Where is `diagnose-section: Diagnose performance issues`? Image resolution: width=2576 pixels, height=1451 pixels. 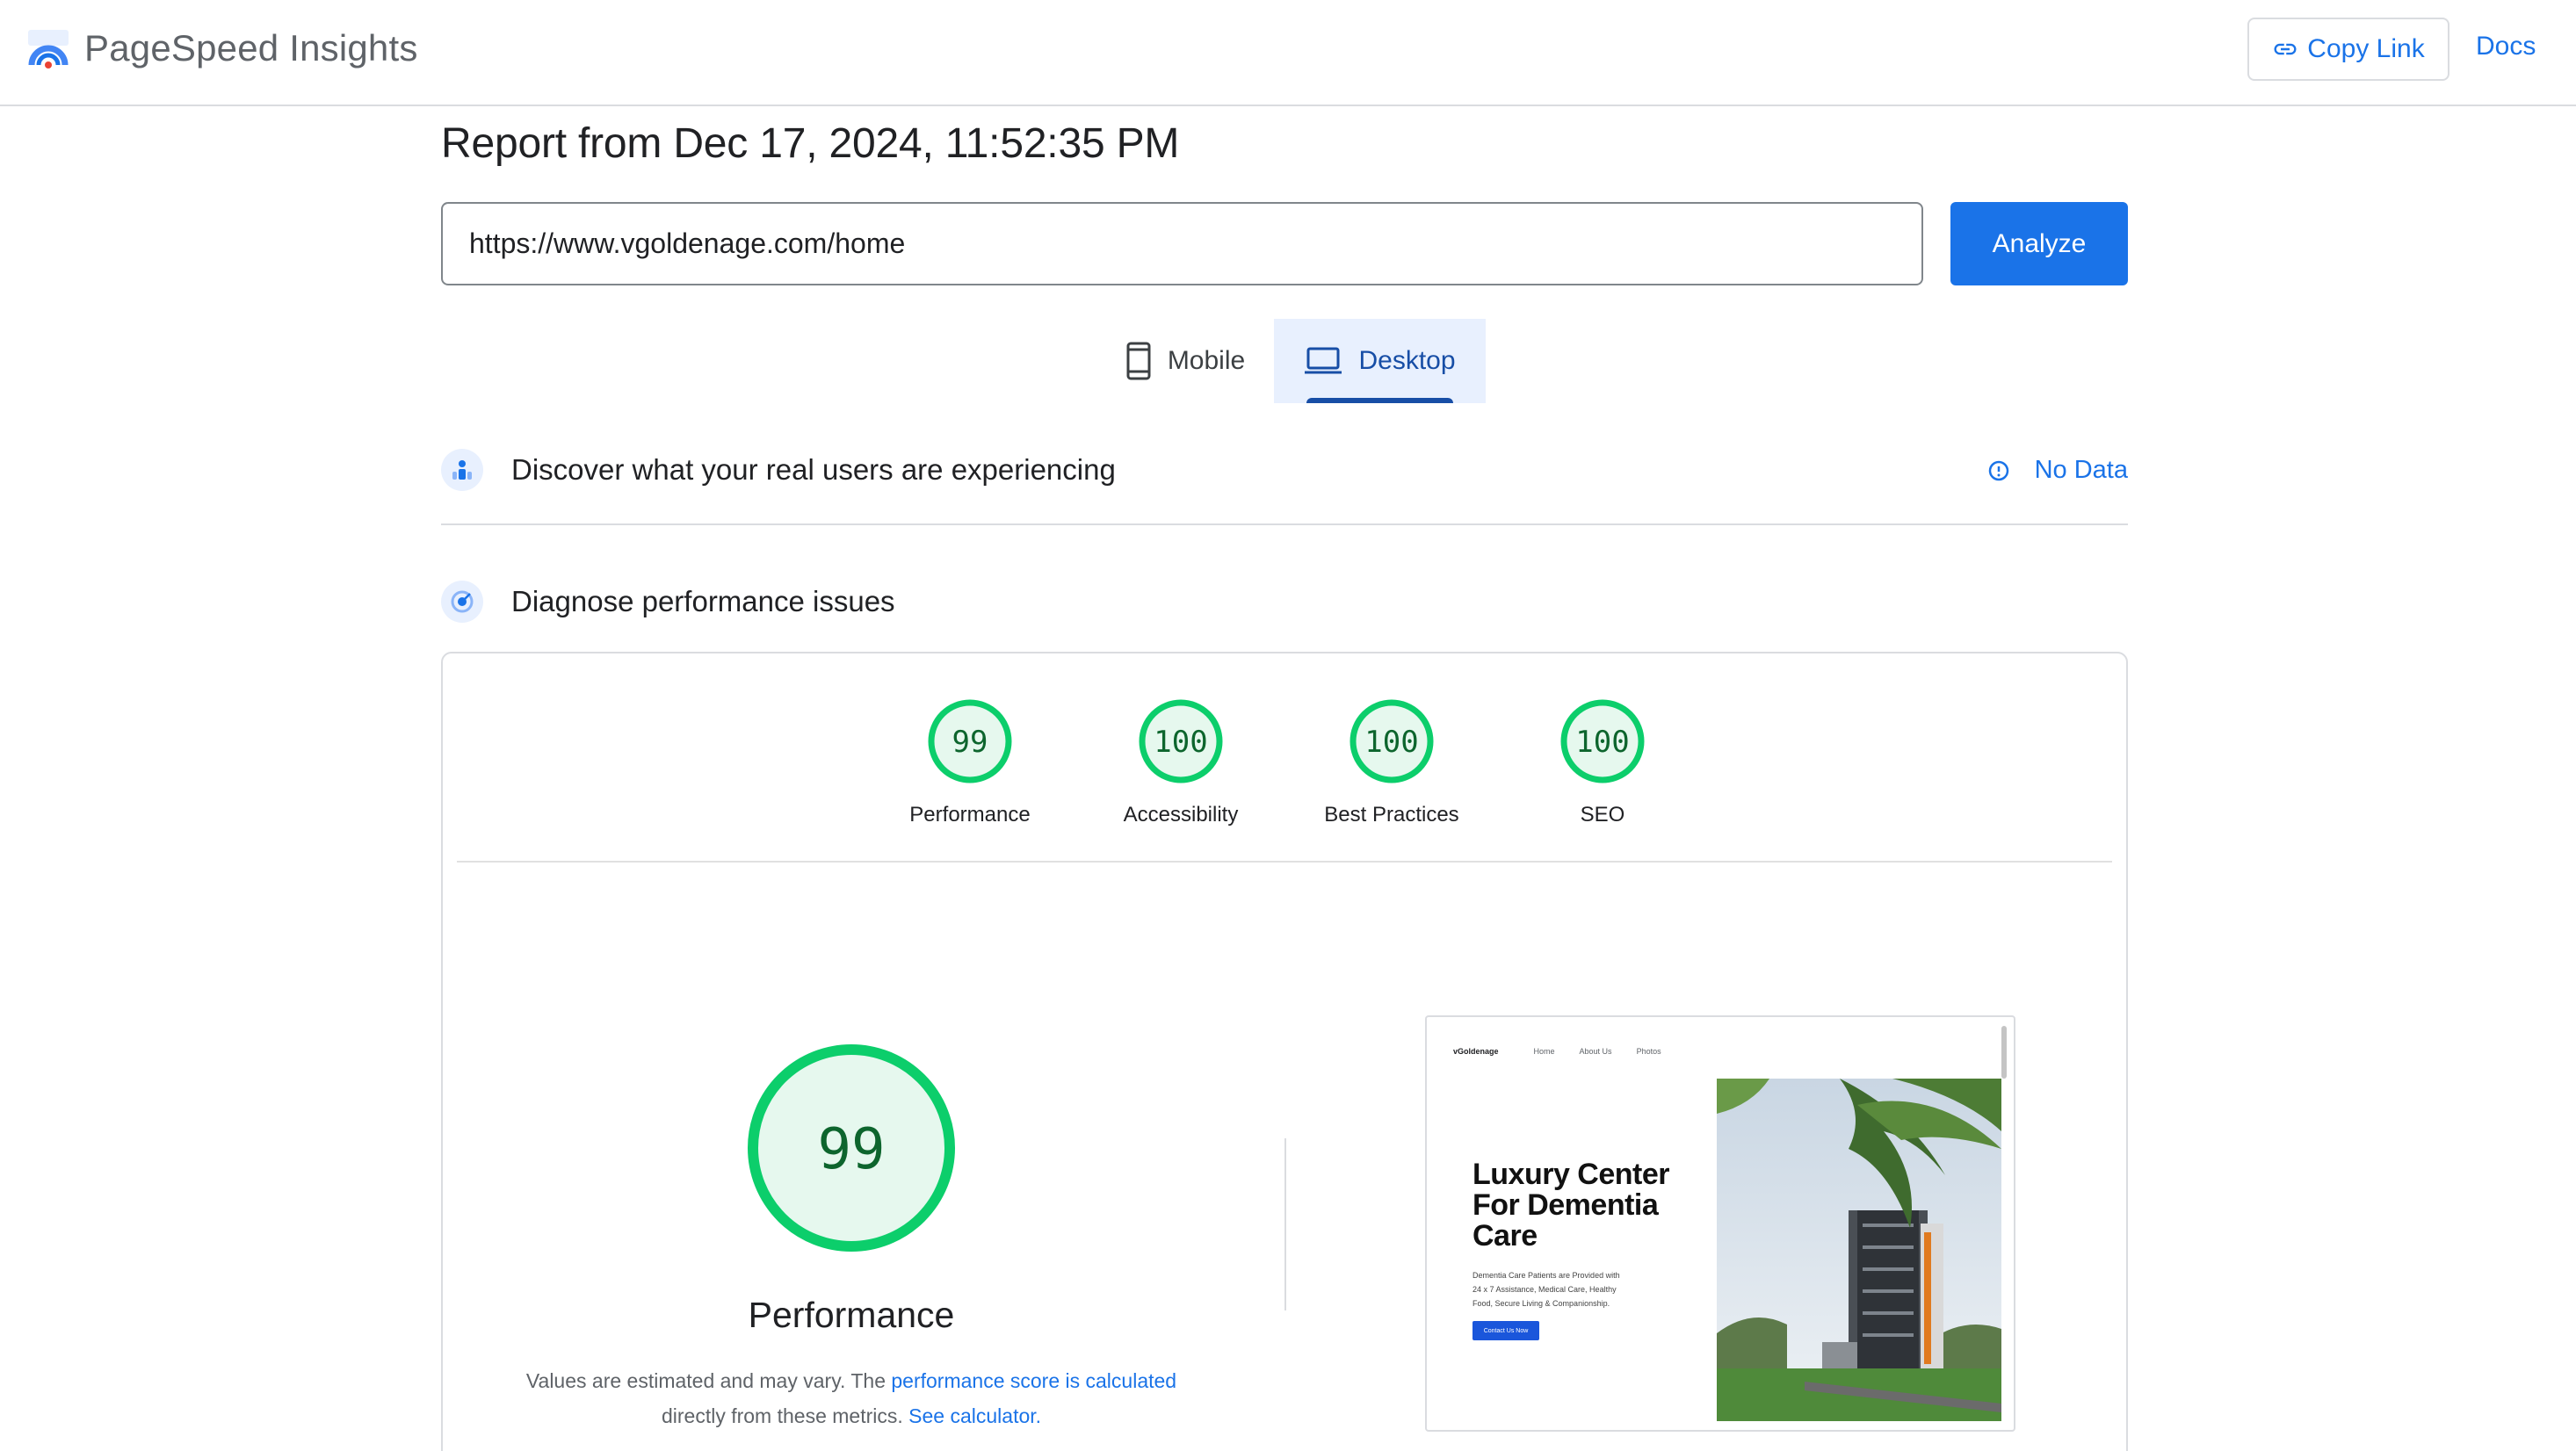 diagnose-section: Diagnose performance issues is located at coordinates (1284, 601).